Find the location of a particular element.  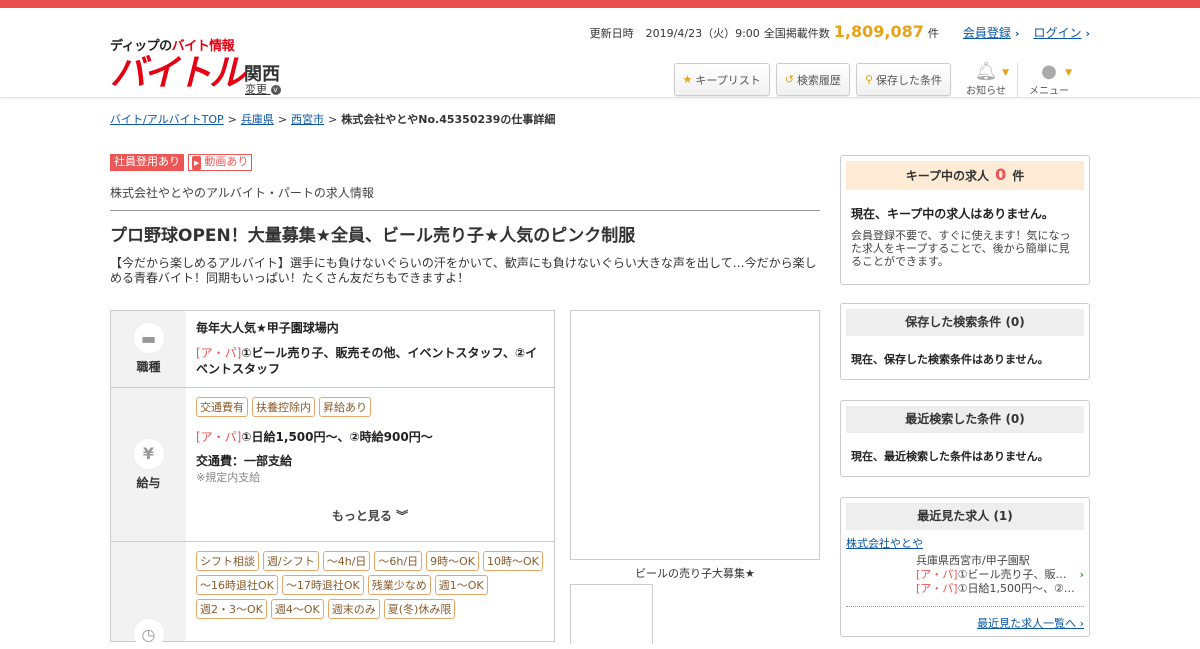

divider is located at coordinates (1017, 79).